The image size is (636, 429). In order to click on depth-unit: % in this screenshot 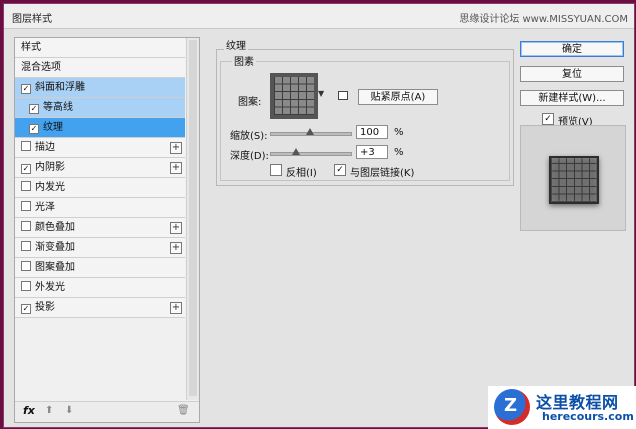, I will do `click(399, 152)`.